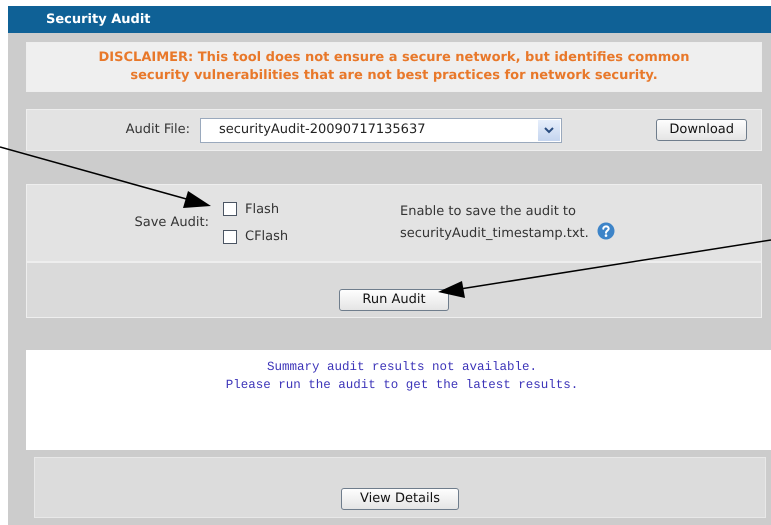 The image size is (771, 525). Describe the element at coordinates (394, 300) in the screenshot. I see `run-audit-button: Run Audit` at that location.